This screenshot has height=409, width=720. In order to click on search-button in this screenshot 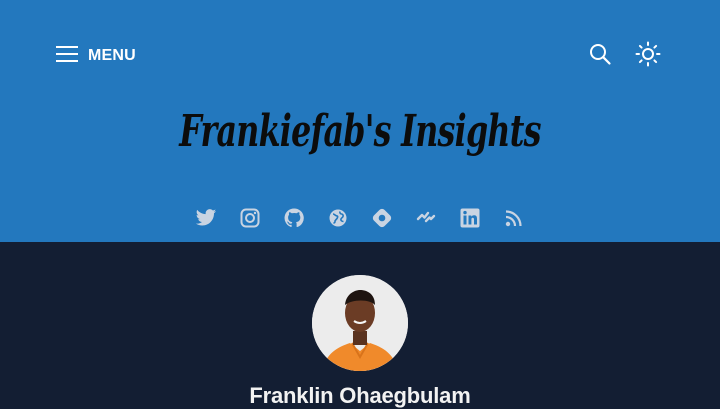, I will do `click(600, 56)`.